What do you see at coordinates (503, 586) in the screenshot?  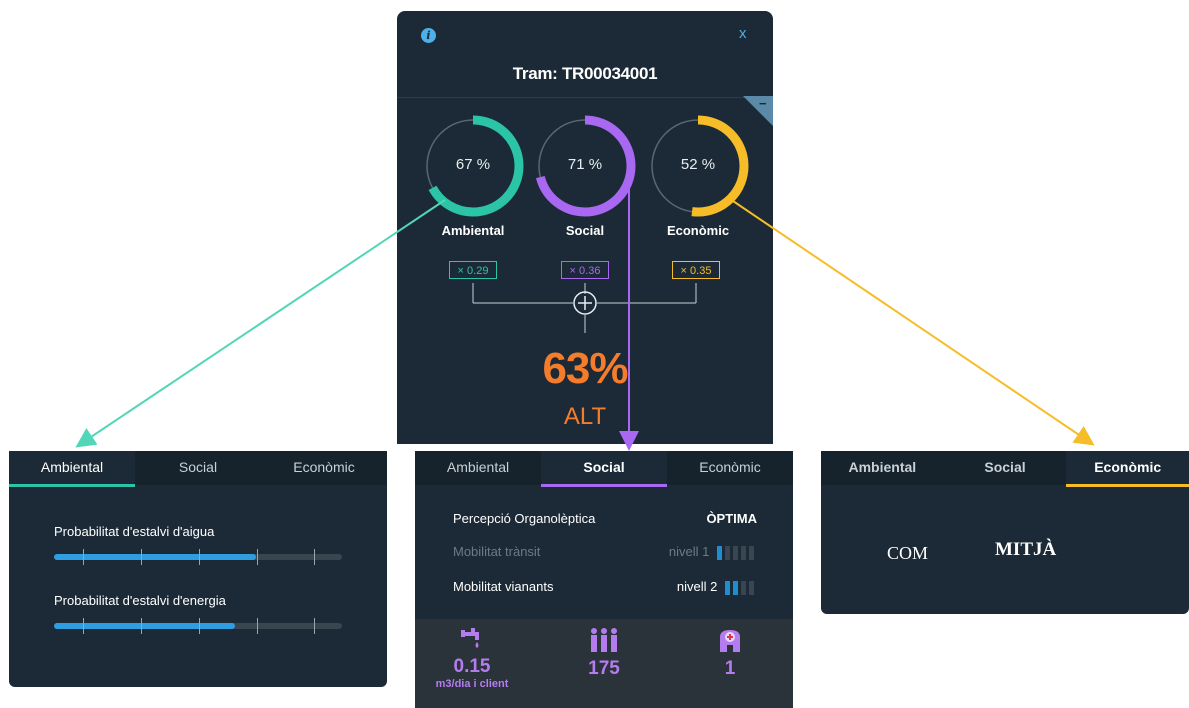 I see `pedestrian-mobility-label: Mobilitat vianants` at bounding box center [503, 586].